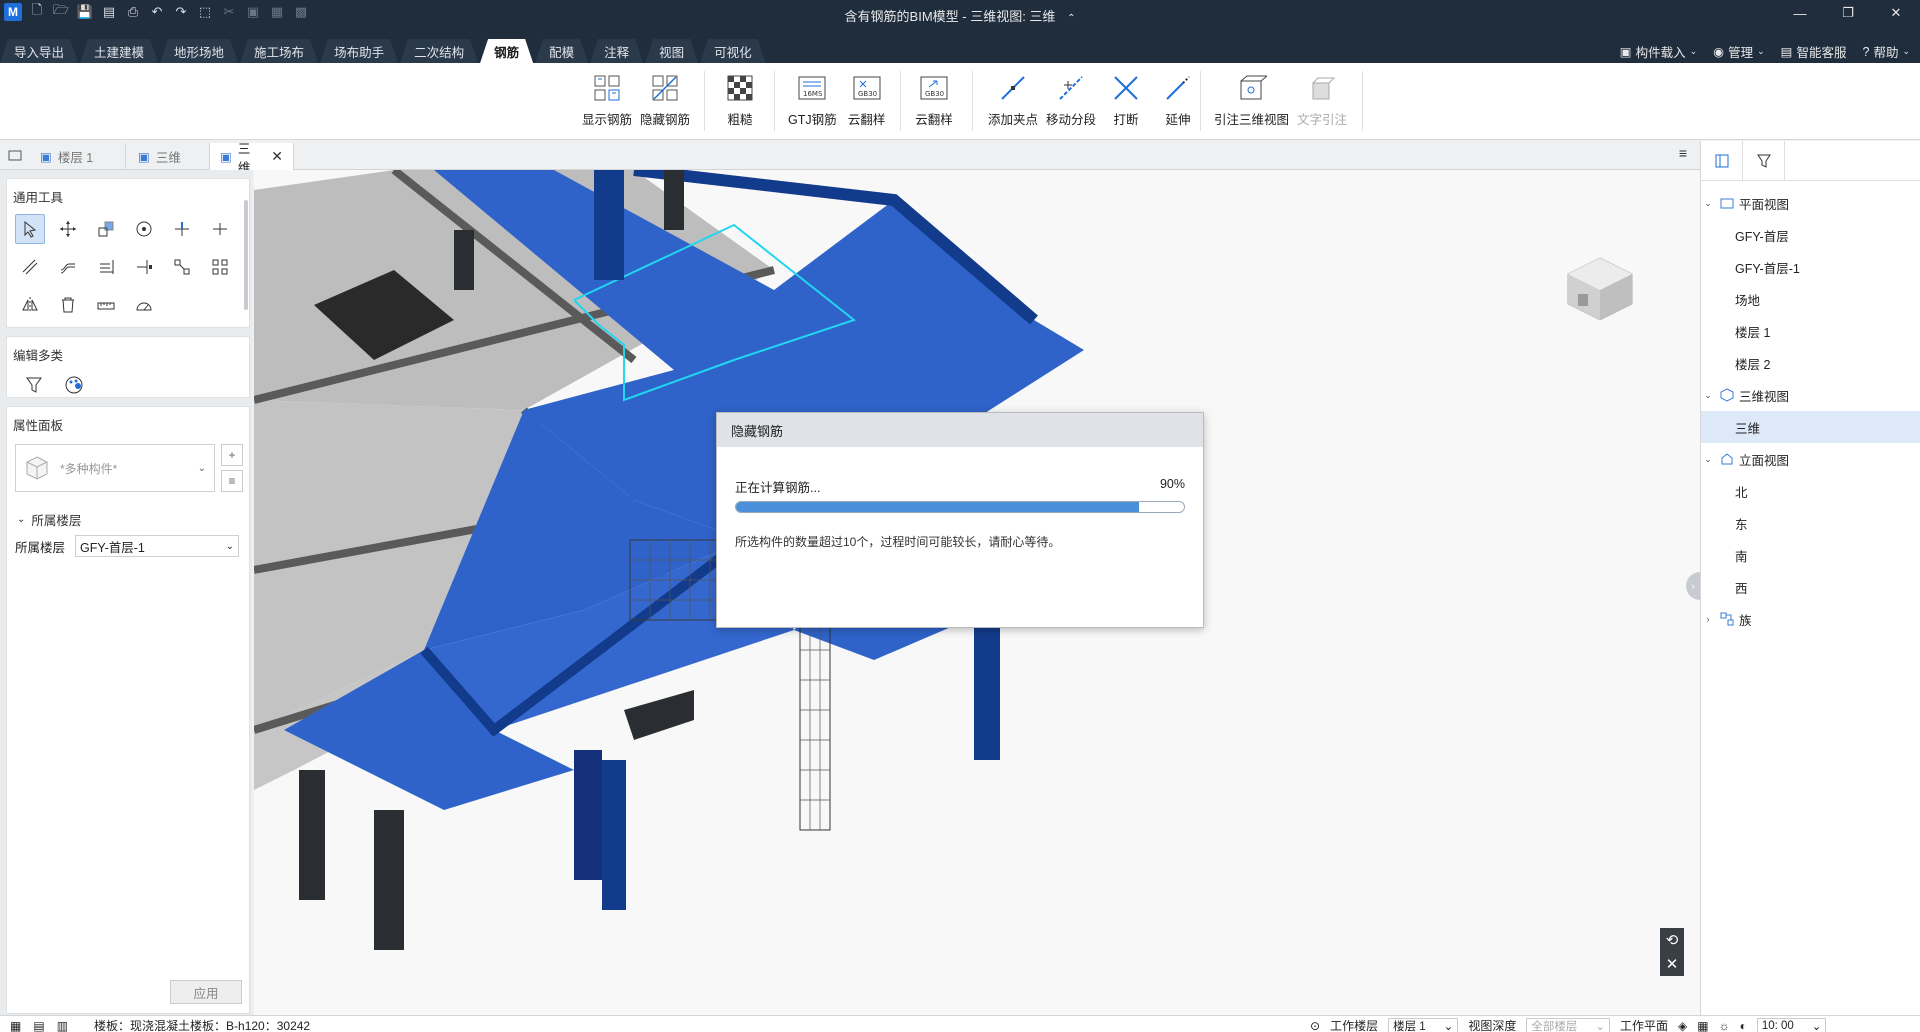 The width and height of the screenshot is (1920, 1032). Describe the element at coordinates (128, 385) in the screenshot. I see `edit-multi-tools` at that location.